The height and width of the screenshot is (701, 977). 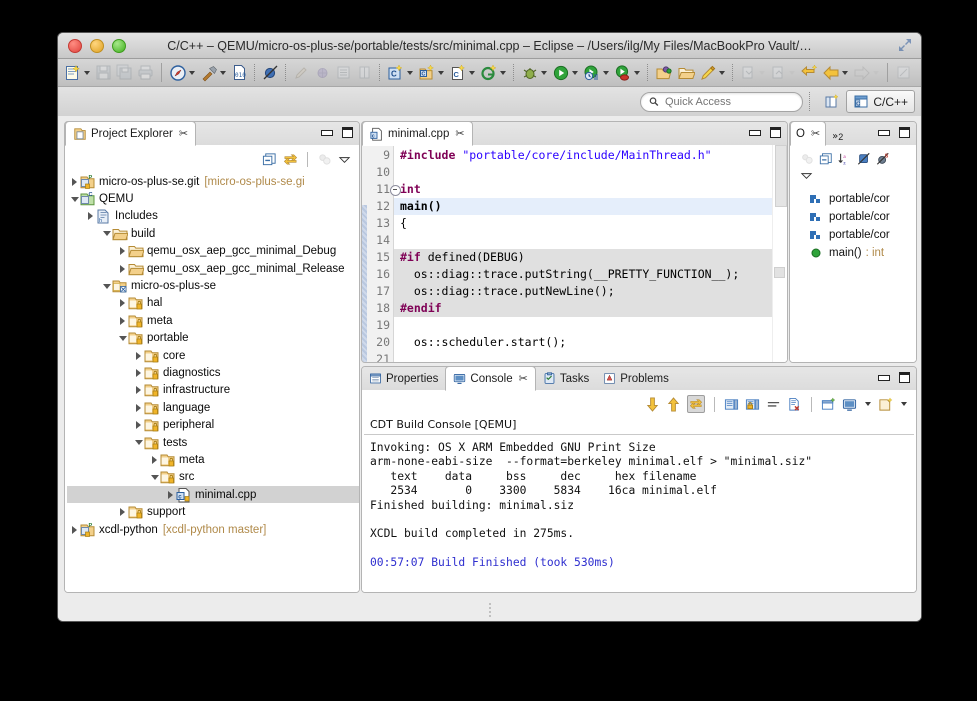 I want to click on link-with-editor-button, so click(x=290, y=159).